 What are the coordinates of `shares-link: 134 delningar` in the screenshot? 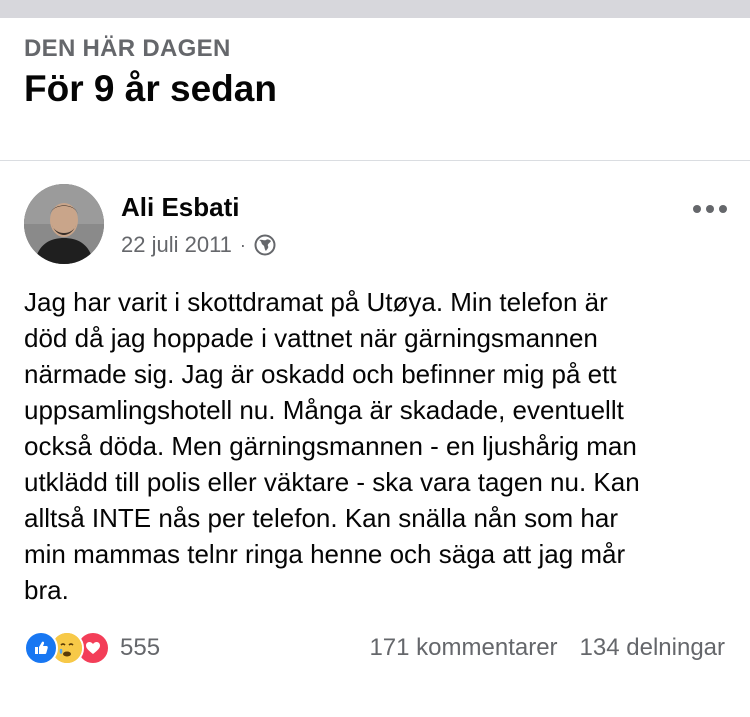 It's located at (652, 648).